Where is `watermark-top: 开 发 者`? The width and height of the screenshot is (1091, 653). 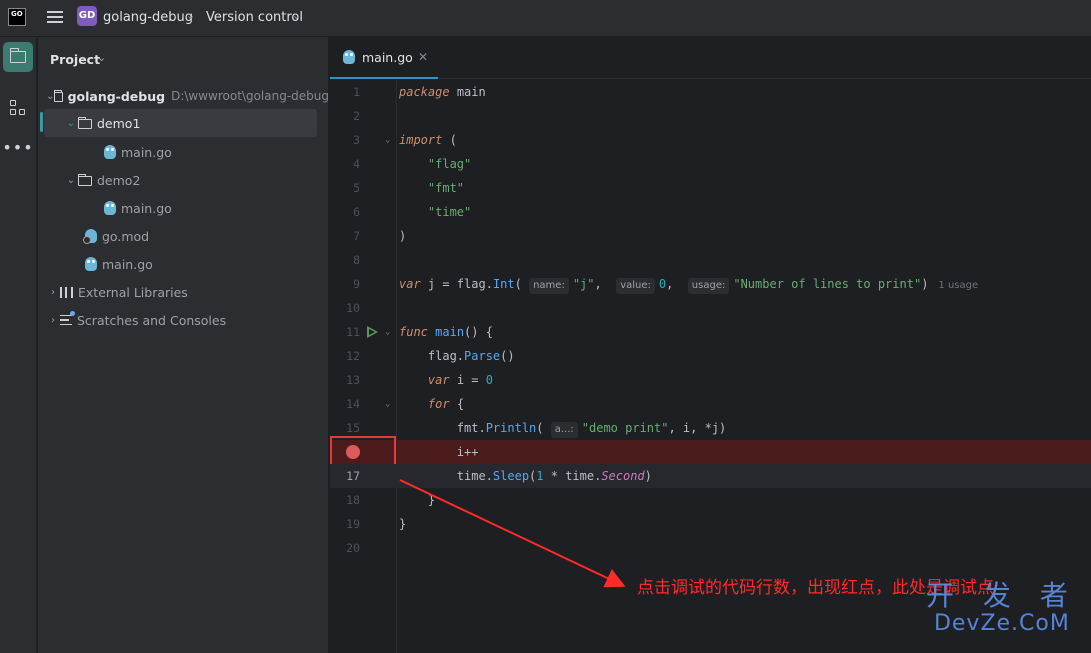
watermark-top: 开 发 者 is located at coordinates (1002, 595).